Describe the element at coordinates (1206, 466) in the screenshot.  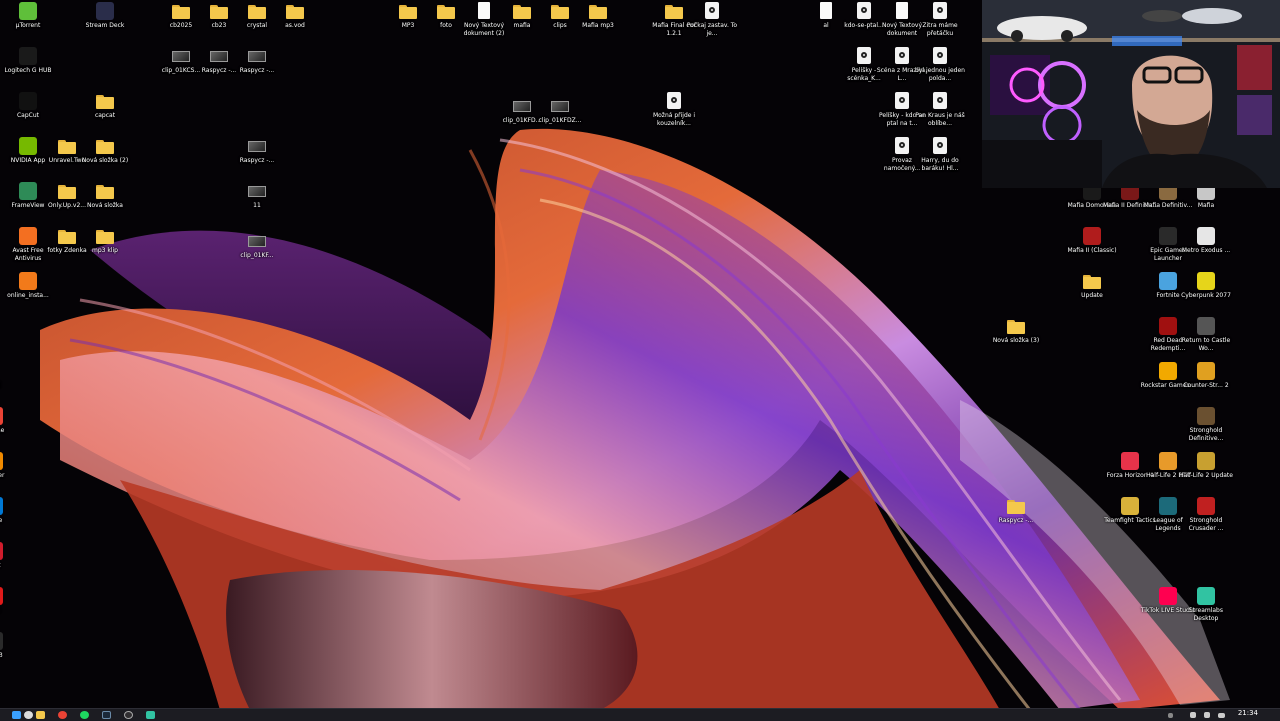
I see `desktop-icon: Half-Life 2 Update` at that location.